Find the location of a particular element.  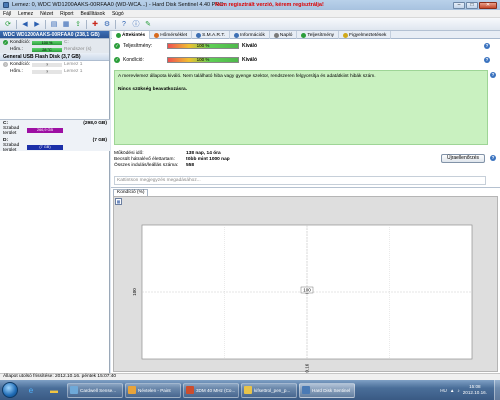

info-key: Összes indulás/leállás száma: is located at coordinates (146, 165).